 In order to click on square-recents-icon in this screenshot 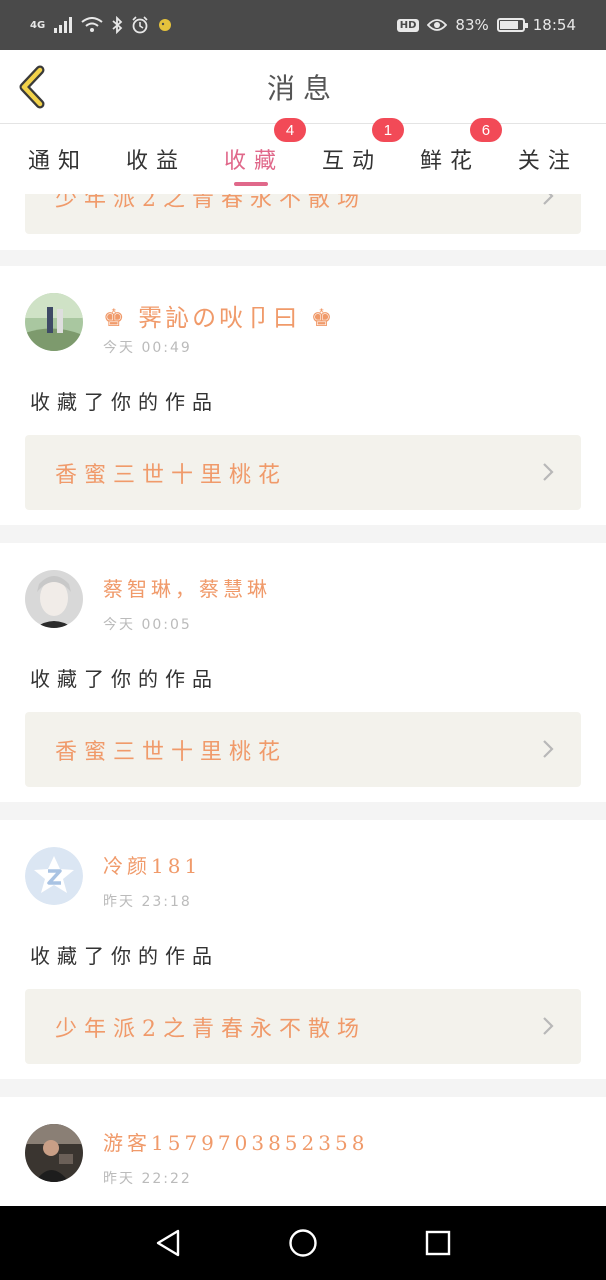, I will do `click(438, 1243)`.